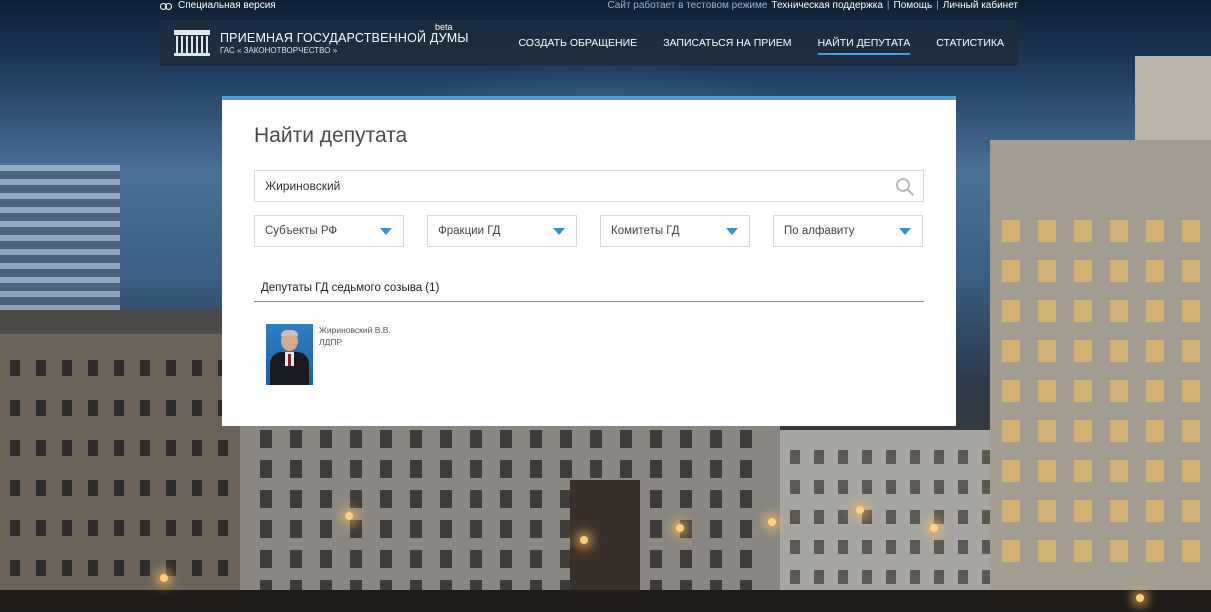 The height and width of the screenshot is (612, 1211). What do you see at coordinates (301, 231) in the screenshot?
I see `filter-label: Субъекты РФ` at bounding box center [301, 231].